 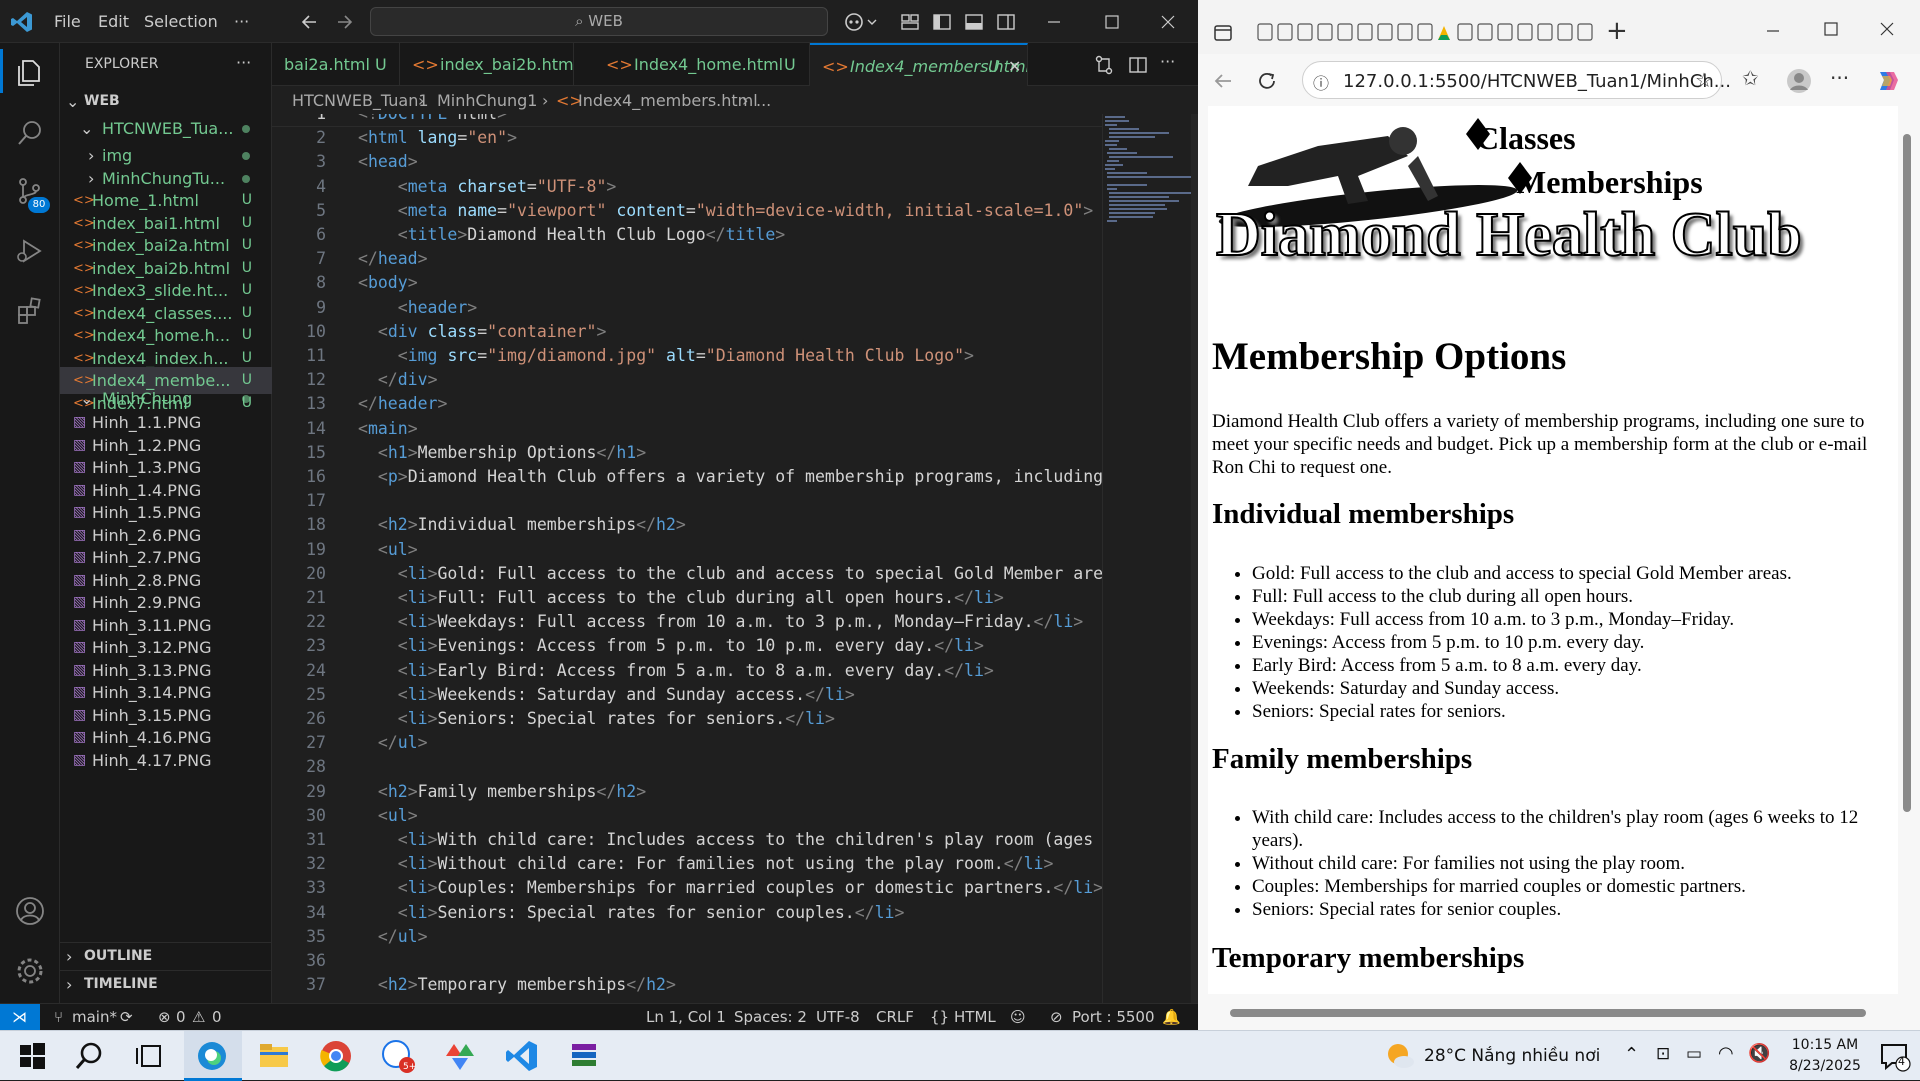 I want to click on task-view-icon, so click(x=150, y=1056).